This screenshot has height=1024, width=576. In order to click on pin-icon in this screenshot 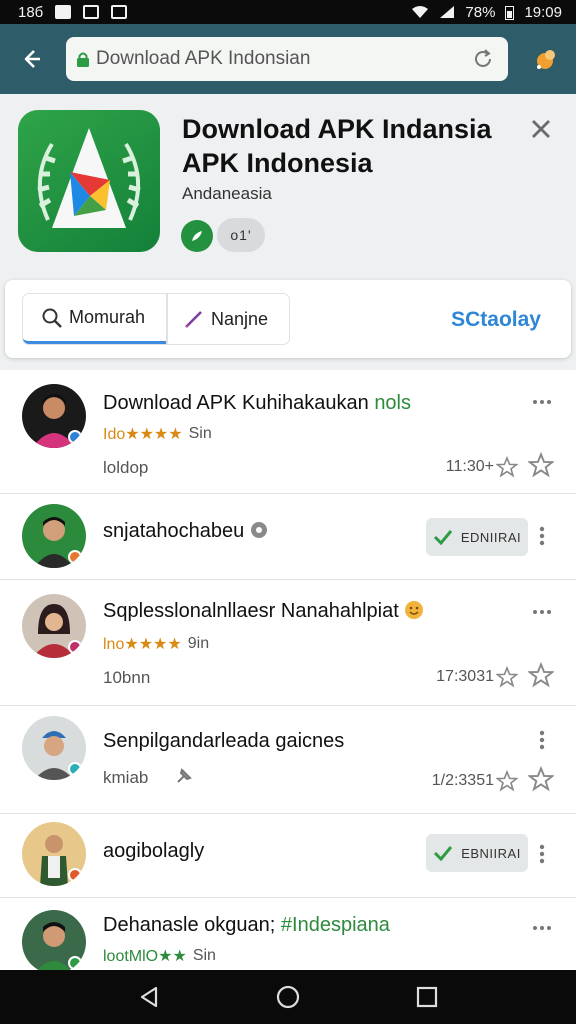, I will do `click(184, 775)`.